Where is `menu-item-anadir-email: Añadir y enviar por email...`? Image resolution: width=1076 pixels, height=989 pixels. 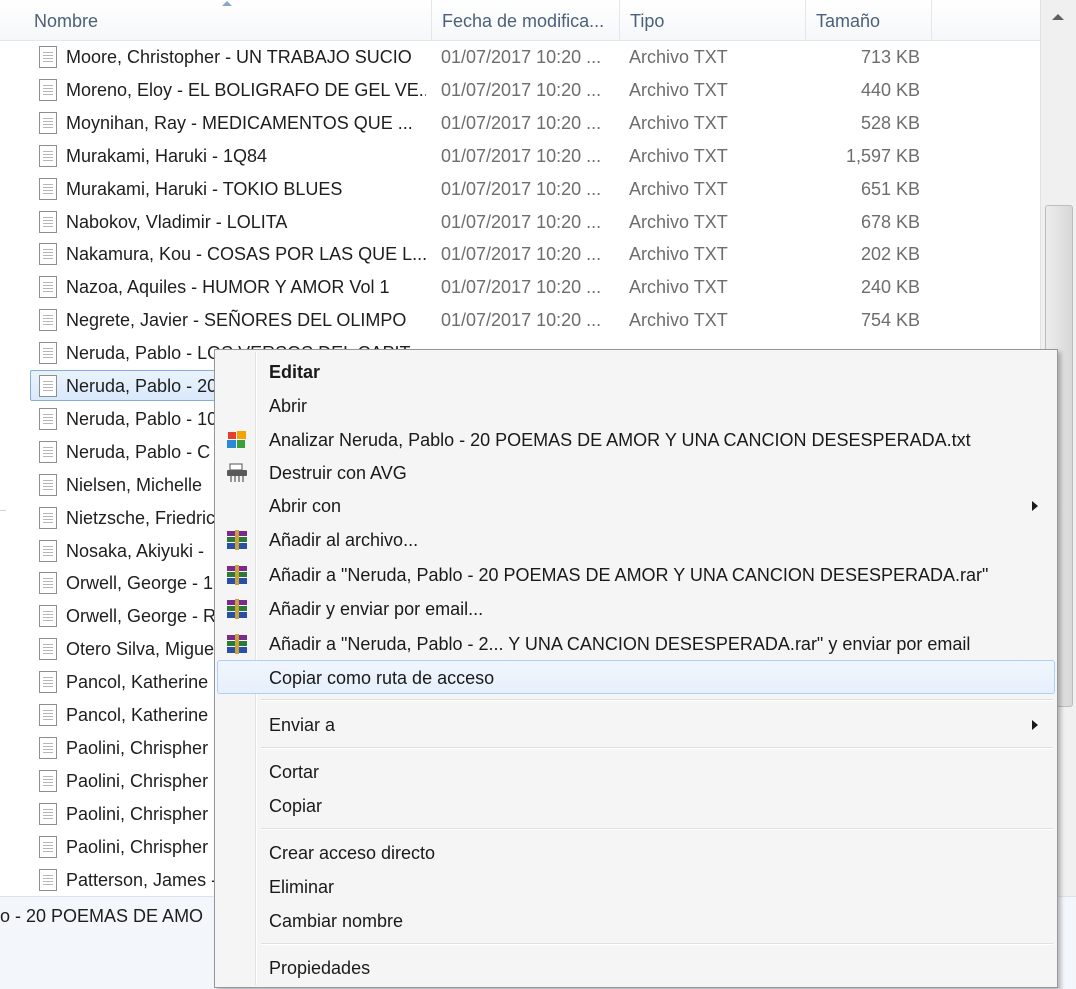 menu-item-anadir-email: Añadir y enviar por email... is located at coordinates (636, 608).